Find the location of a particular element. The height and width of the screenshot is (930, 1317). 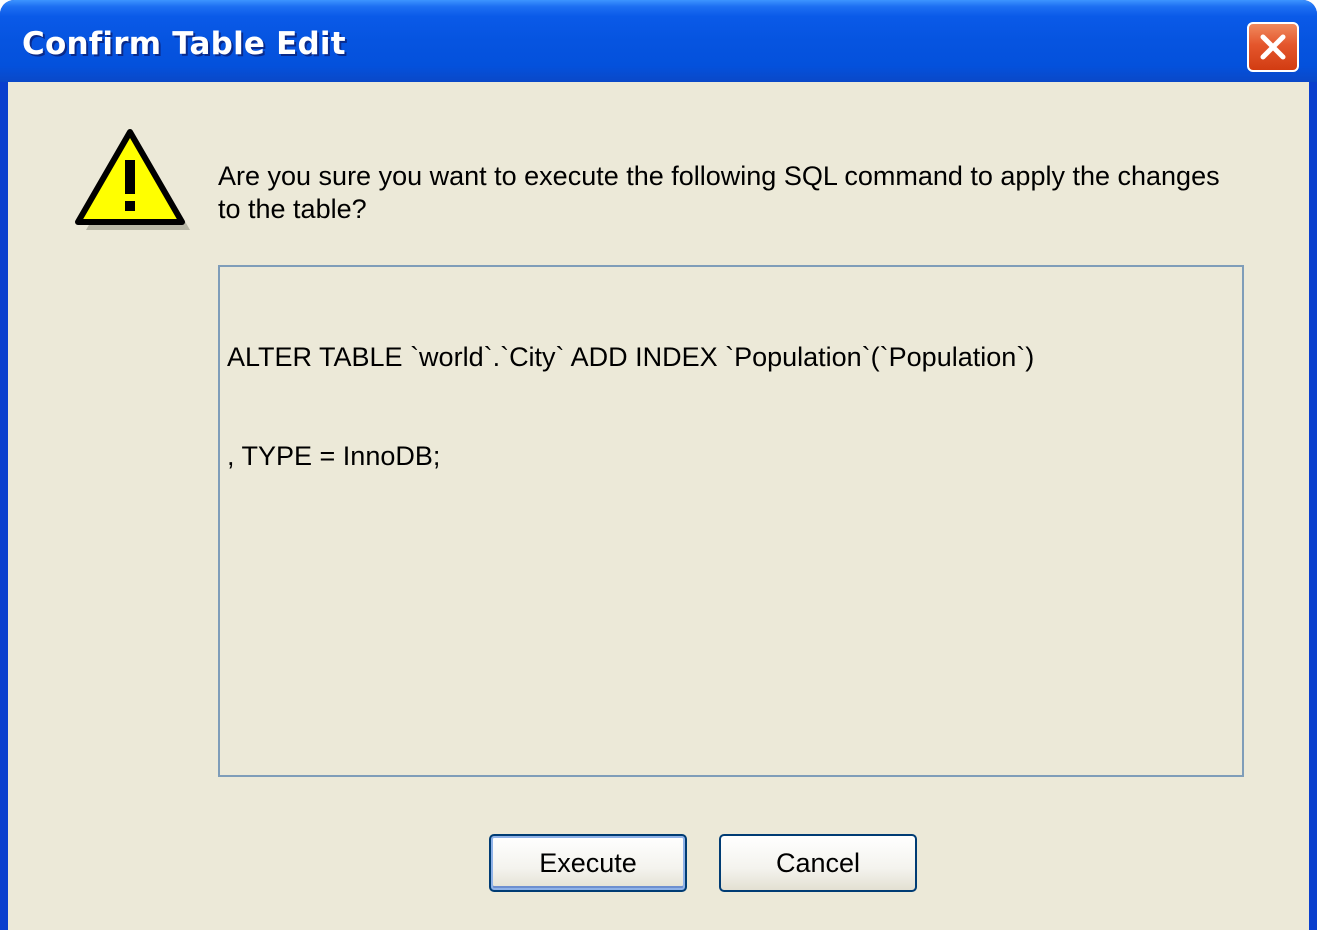

execute-button-label: Execute is located at coordinates (588, 862).